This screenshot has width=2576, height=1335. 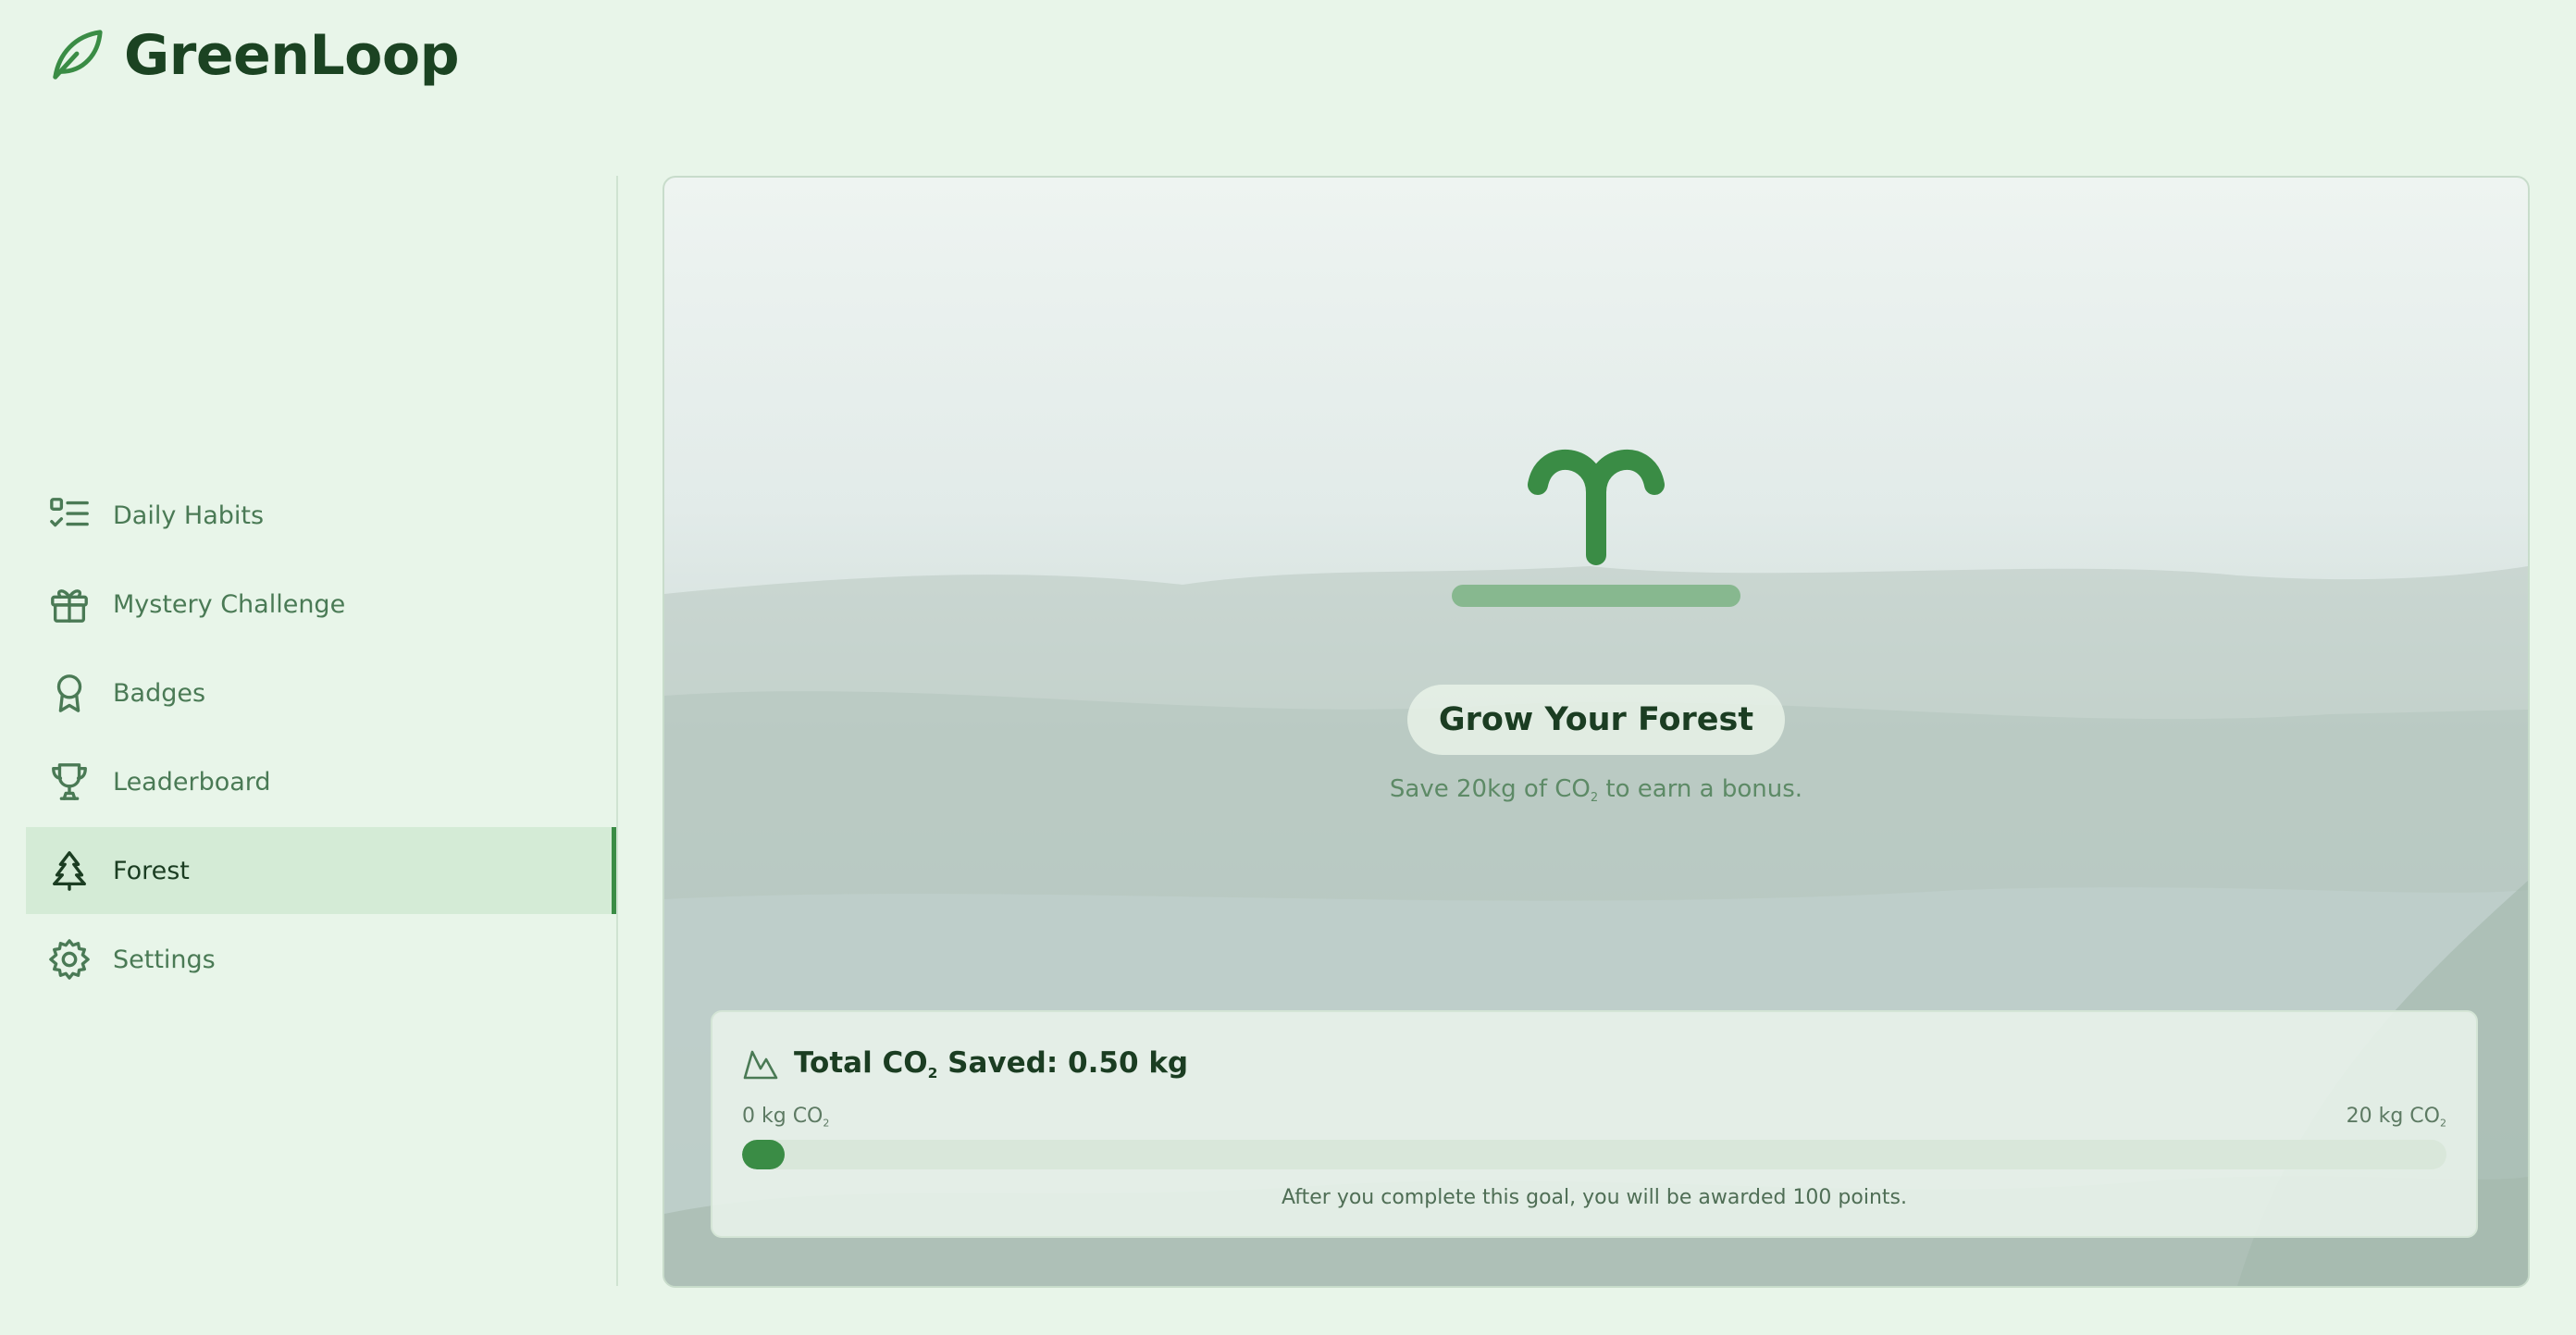 What do you see at coordinates (786, 1117) in the screenshot?
I see `progress-min-label: 0 kg CO2` at bounding box center [786, 1117].